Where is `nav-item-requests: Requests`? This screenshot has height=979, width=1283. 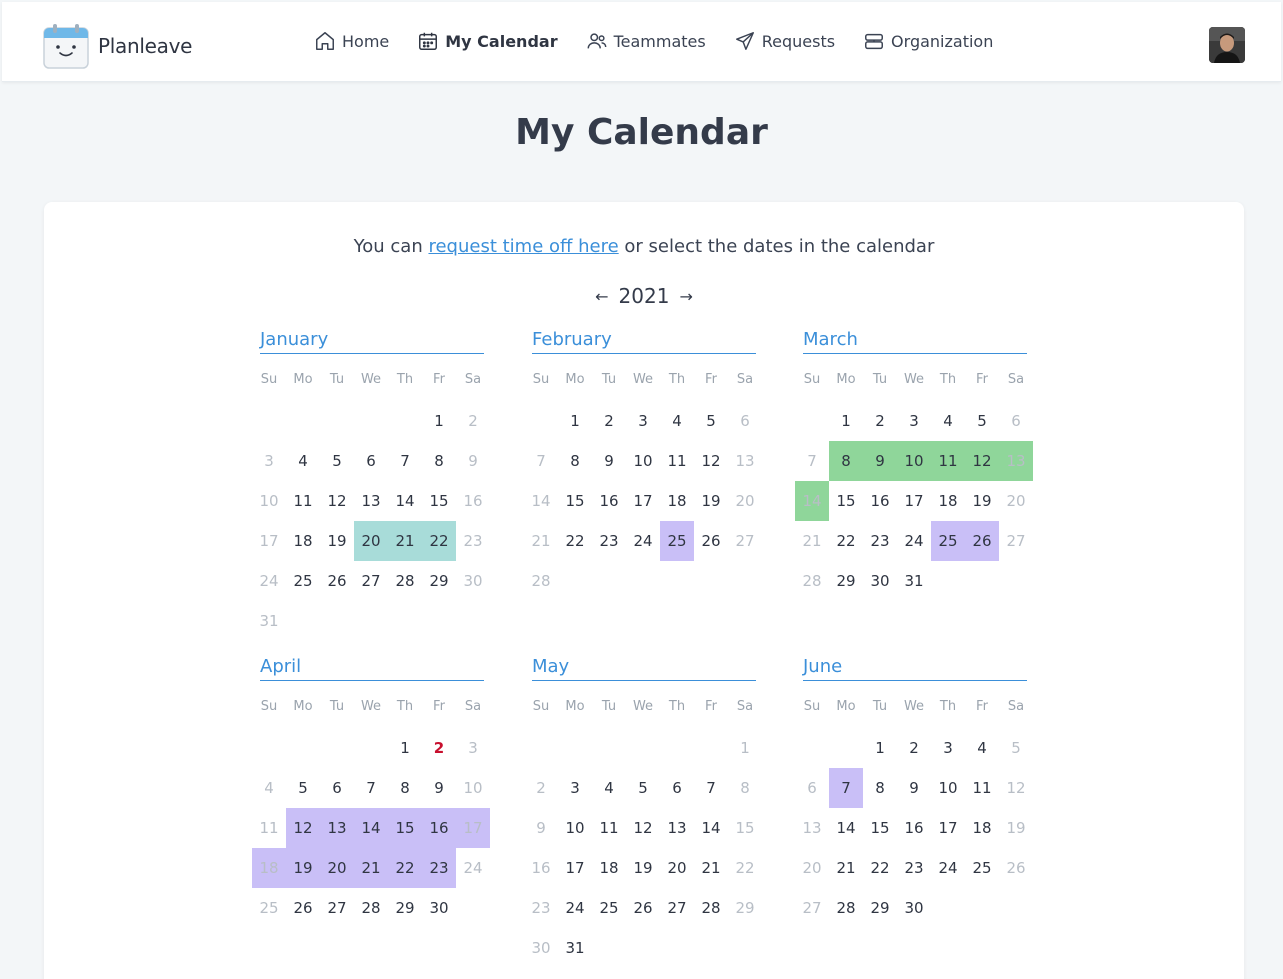
nav-item-requests: Requests is located at coordinates (784, 41).